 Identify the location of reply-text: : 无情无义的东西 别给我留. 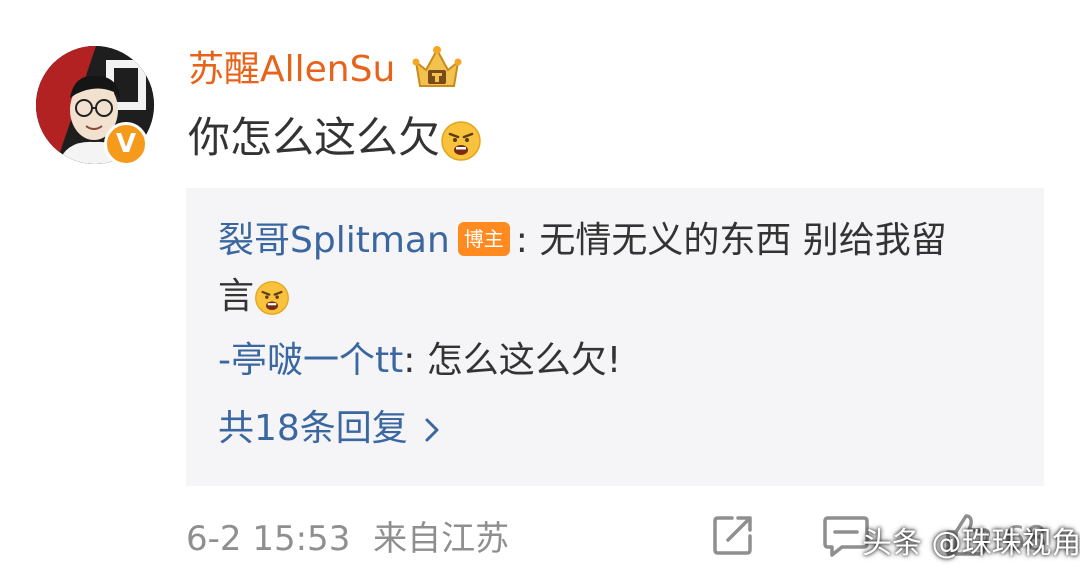
(731, 240).